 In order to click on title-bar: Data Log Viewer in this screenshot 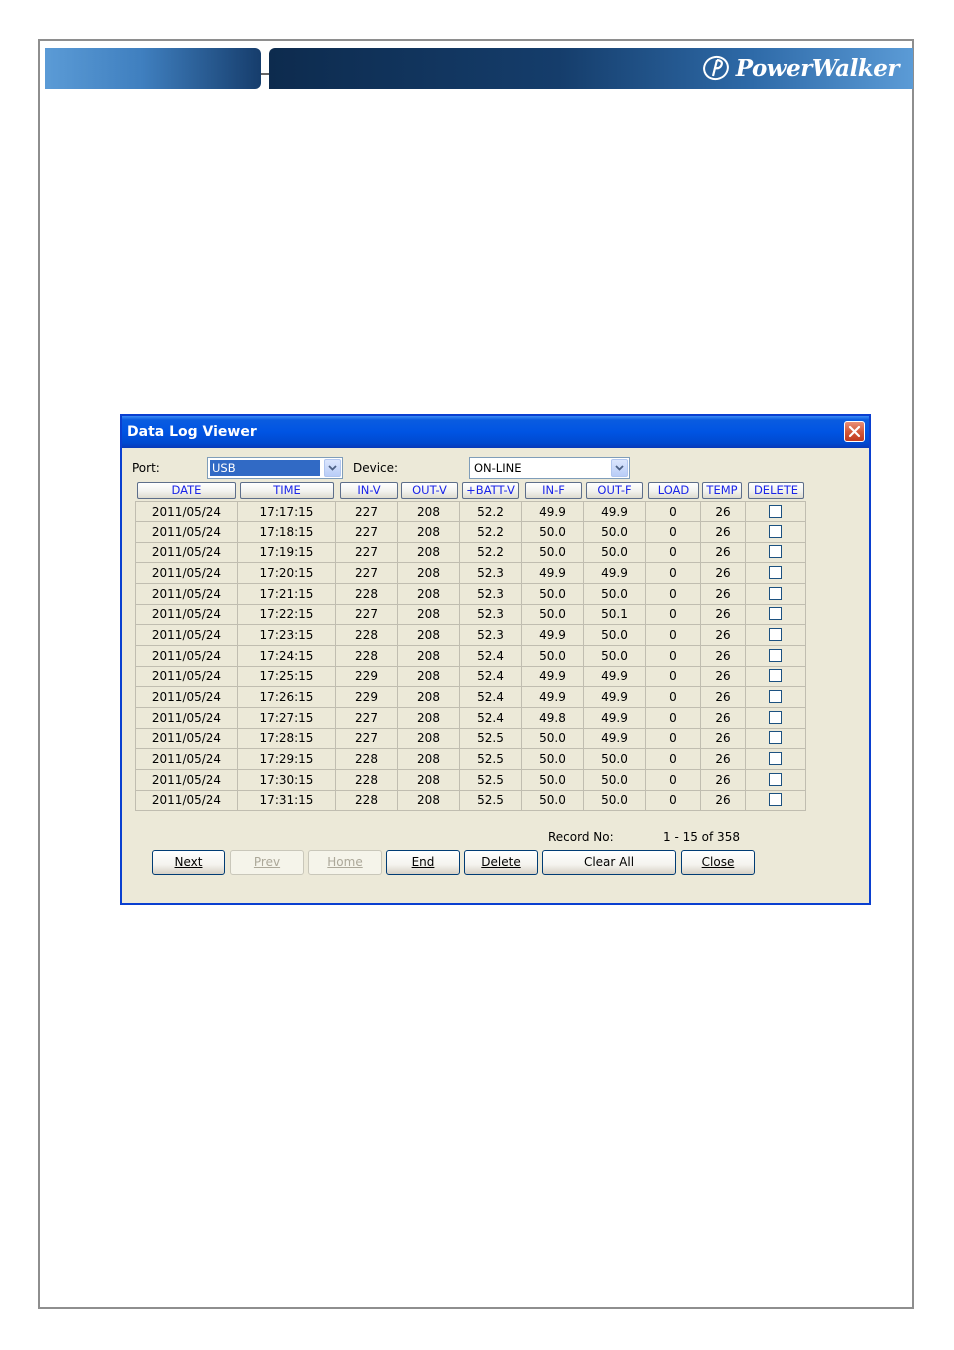, I will do `click(495, 432)`.